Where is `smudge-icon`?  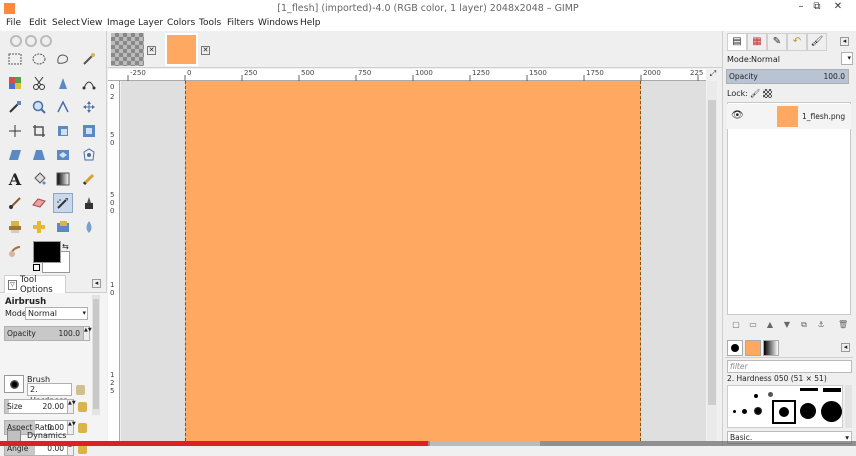 smudge-icon is located at coordinates (15, 251).